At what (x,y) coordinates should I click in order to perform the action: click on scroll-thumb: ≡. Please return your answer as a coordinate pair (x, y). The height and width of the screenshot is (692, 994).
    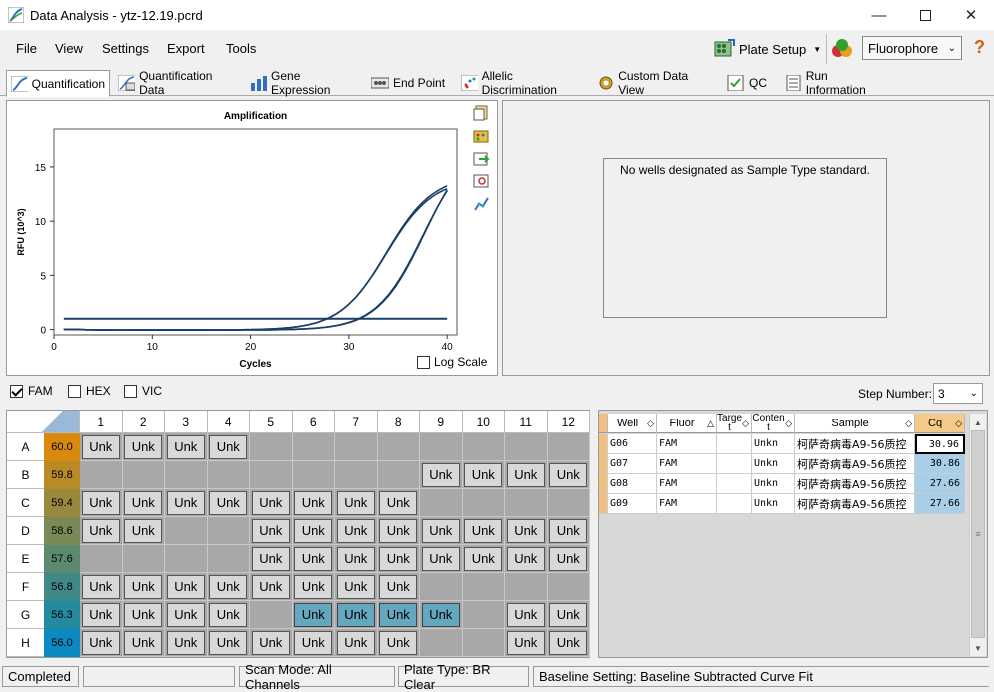
    Looking at the image, I should click on (978, 534).